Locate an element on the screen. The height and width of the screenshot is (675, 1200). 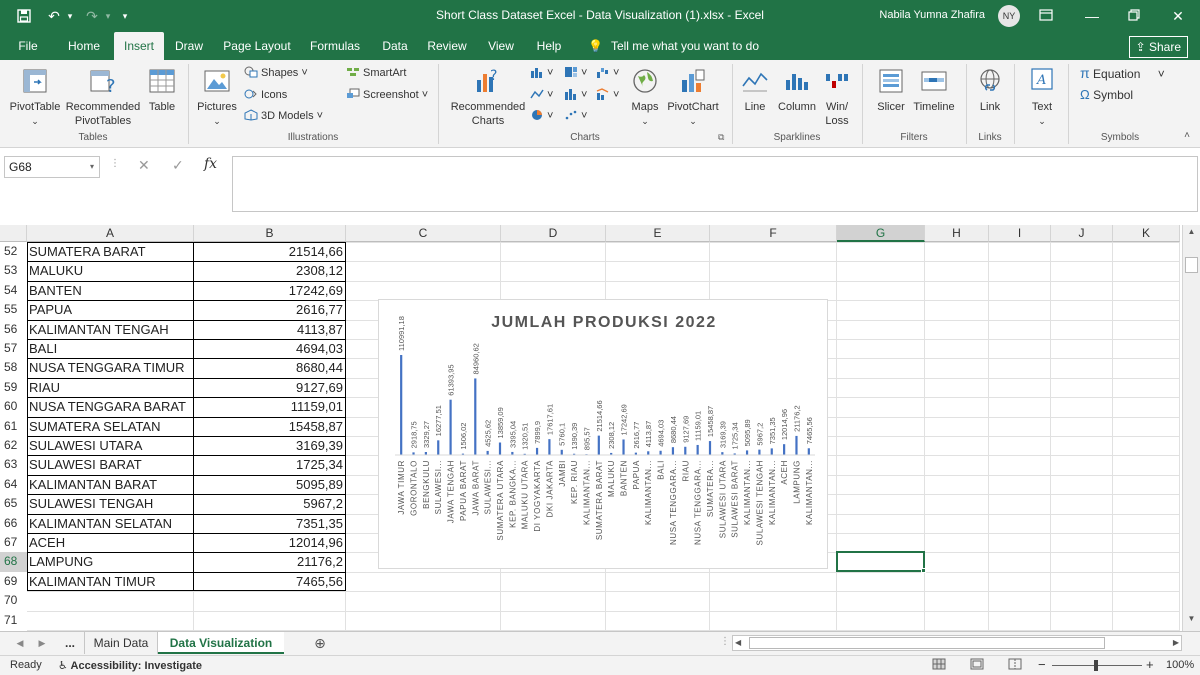
cell-province: LAMPUNG is located at coordinates (110, 561).